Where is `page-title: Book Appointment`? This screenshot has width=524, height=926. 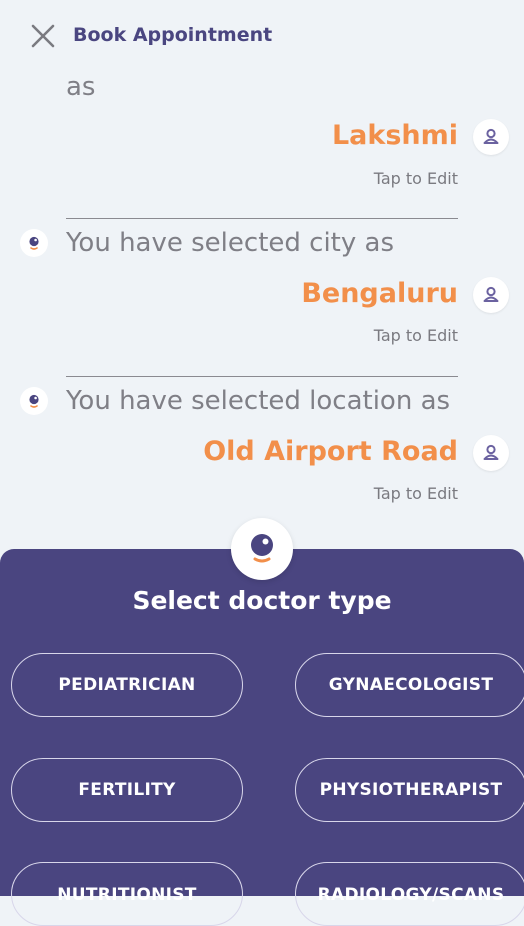
page-title: Book Appointment is located at coordinates (173, 35).